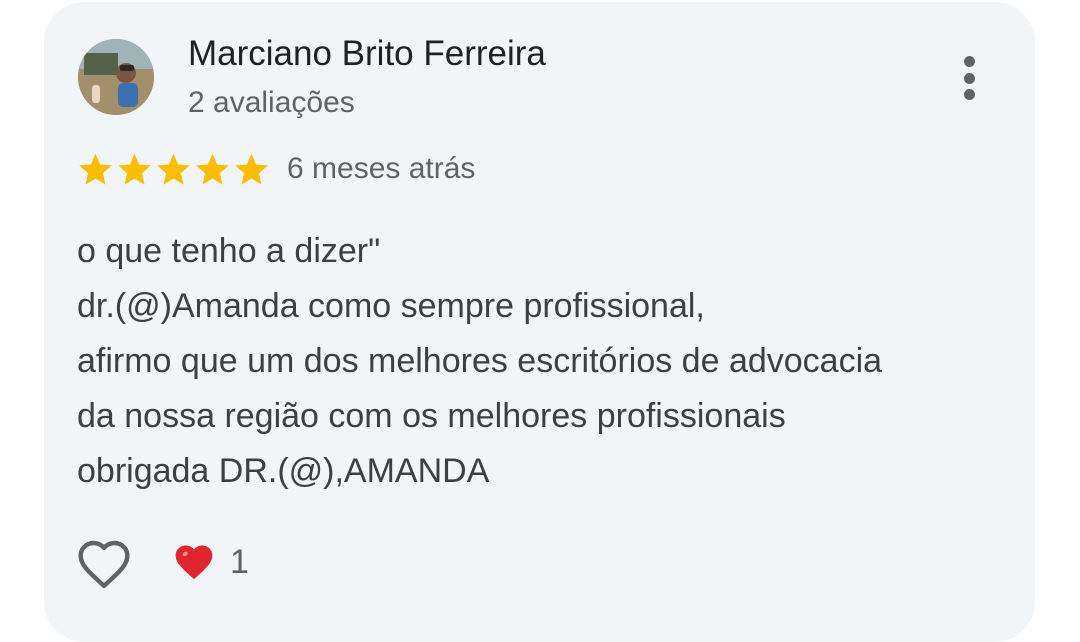  I want to click on avatar, so click(116, 77).